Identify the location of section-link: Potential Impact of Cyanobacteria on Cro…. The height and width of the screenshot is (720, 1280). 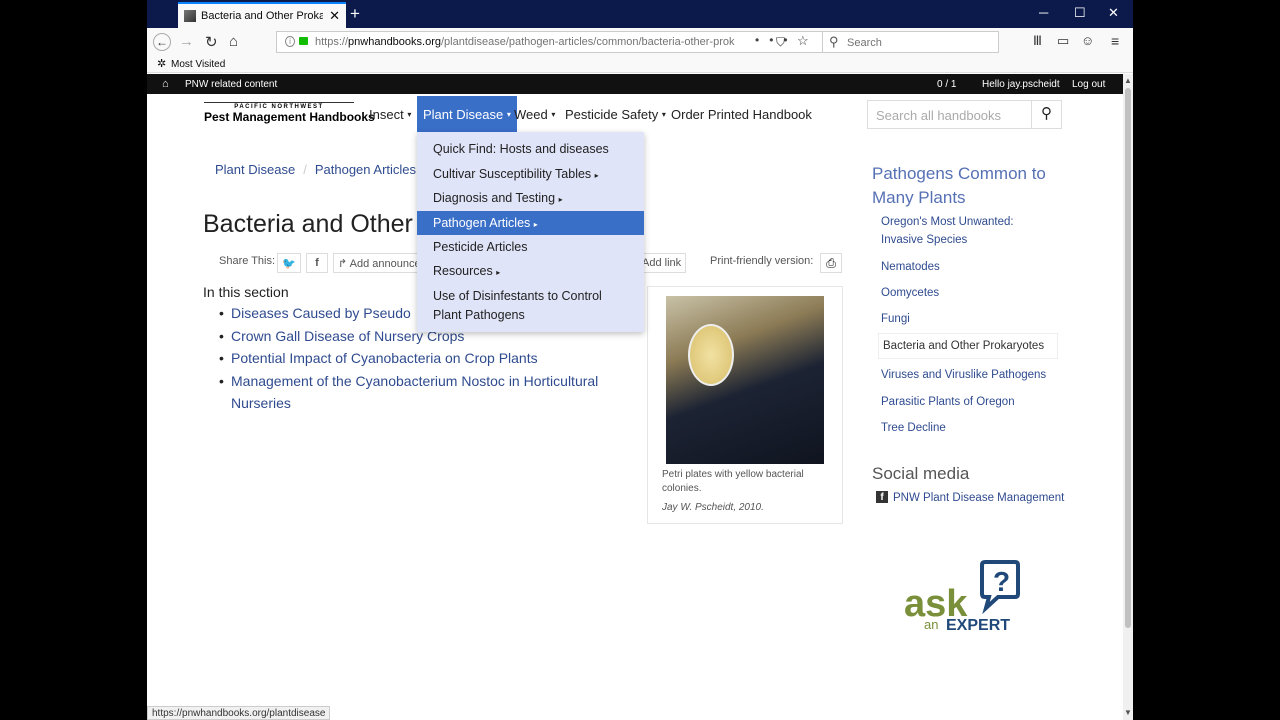
(384, 358).